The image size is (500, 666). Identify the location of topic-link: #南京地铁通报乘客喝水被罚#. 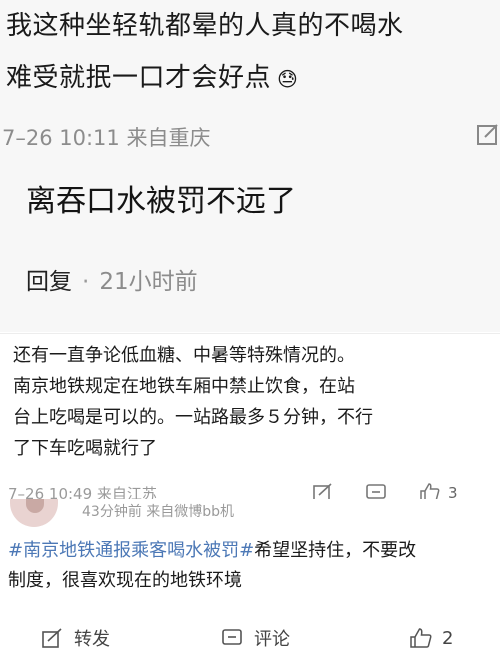
(131, 550).